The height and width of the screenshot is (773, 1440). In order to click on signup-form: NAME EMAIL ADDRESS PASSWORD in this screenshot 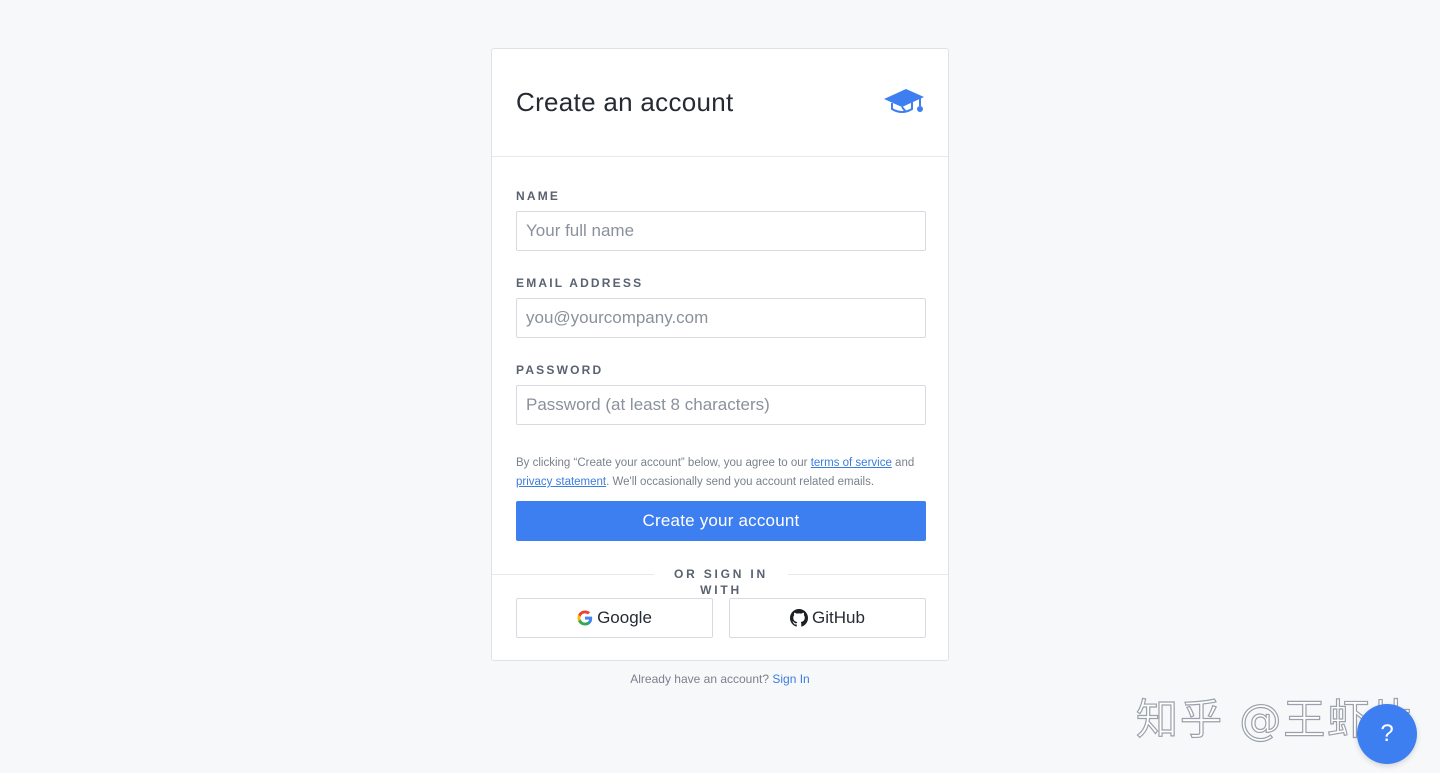, I will do `click(721, 307)`.